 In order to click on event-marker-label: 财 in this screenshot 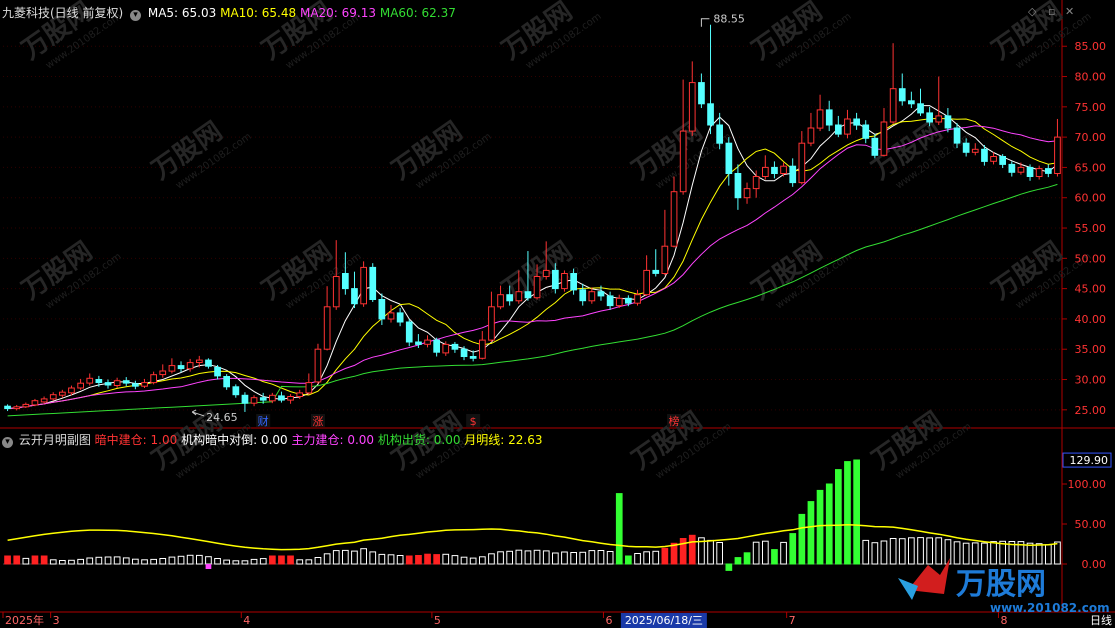, I will do `click(263, 421)`.